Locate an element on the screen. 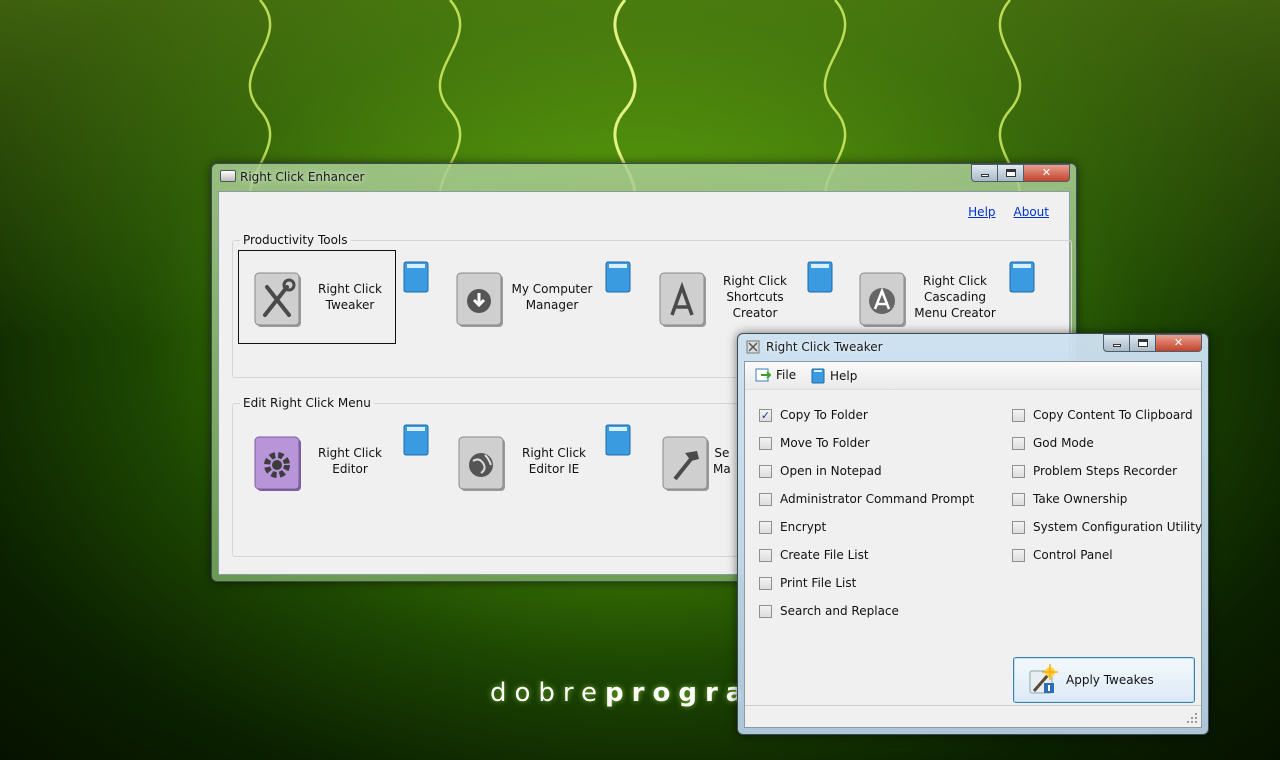 The height and width of the screenshot is (760, 1280). wrench-screwdriver-icon is located at coordinates (277, 299).